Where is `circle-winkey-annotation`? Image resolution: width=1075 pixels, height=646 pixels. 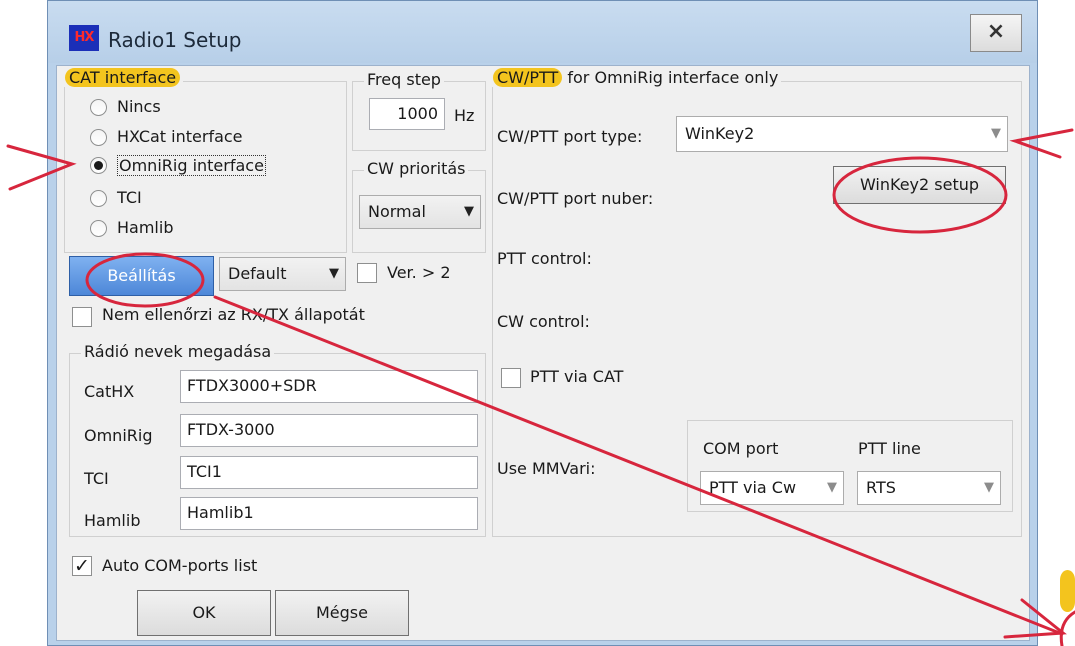
circle-winkey-annotation is located at coordinates (920, 195).